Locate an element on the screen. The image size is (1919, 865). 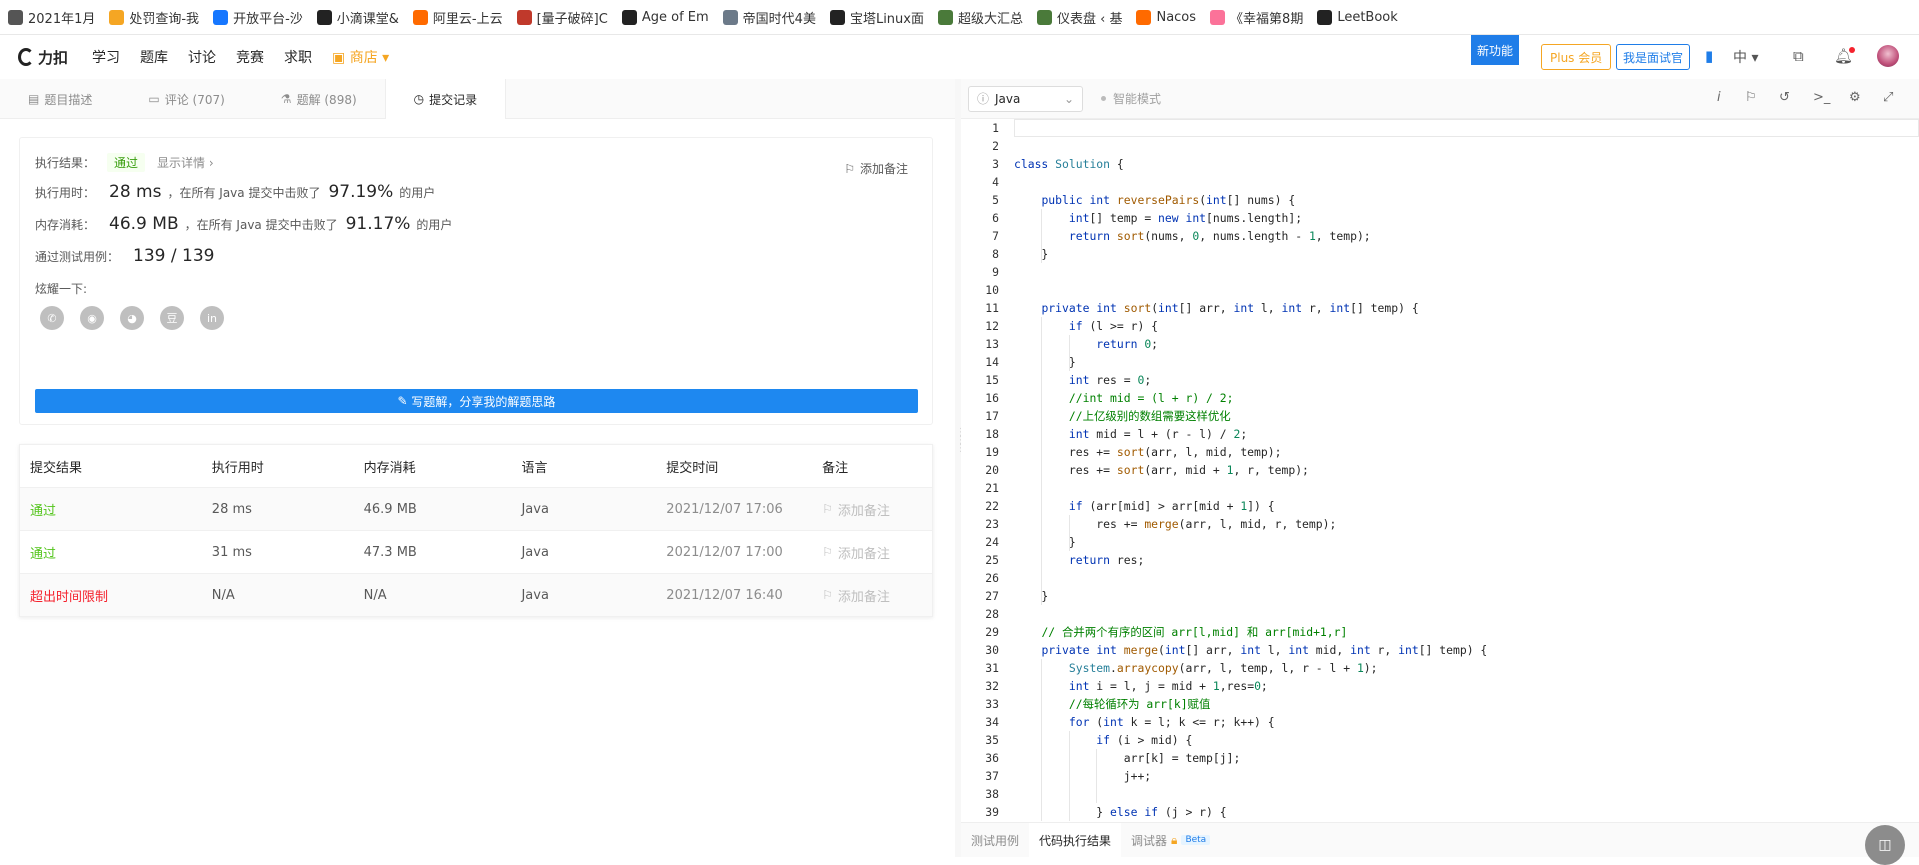
submission-status: 超出时间限制 is located at coordinates (116, 595).